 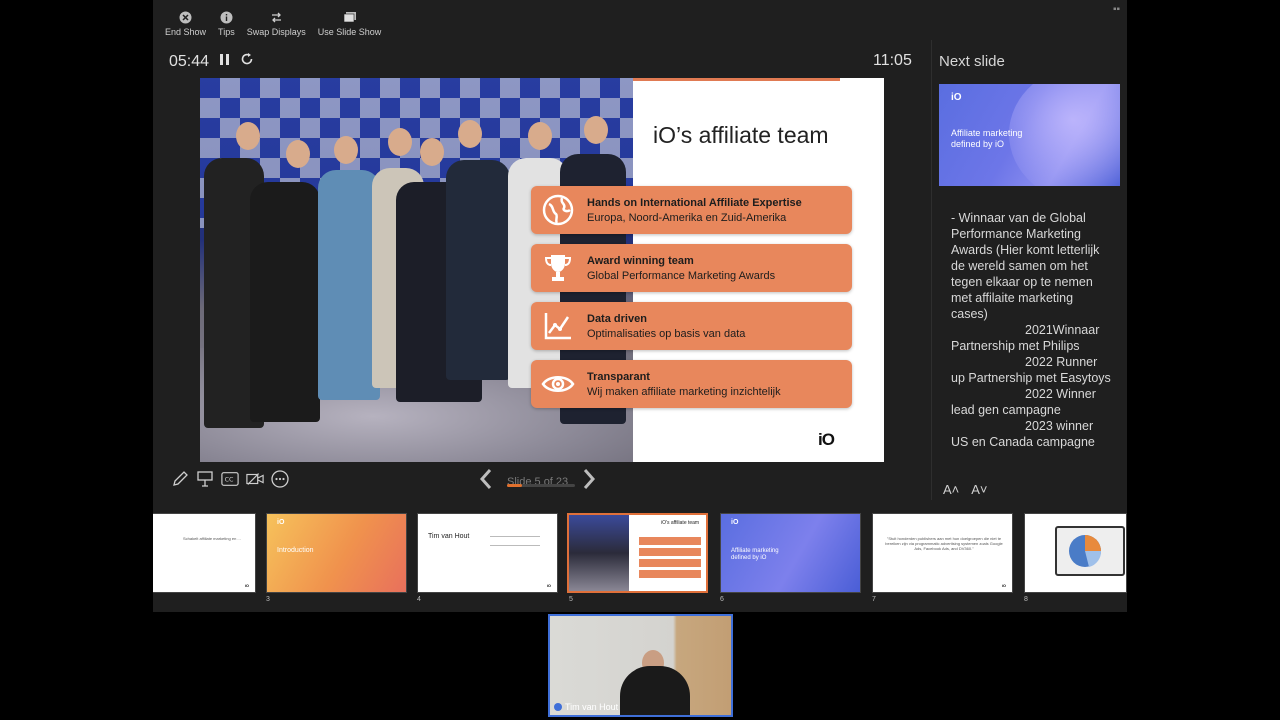 I want to click on notes-line: 2021Winnaar, so click(x=1062, y=330).